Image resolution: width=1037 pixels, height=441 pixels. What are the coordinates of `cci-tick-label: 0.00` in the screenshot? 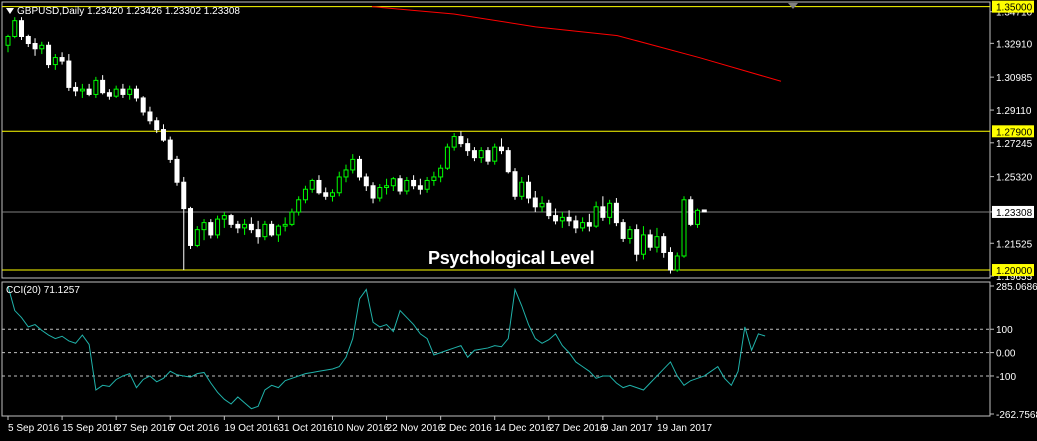 It's located at (1006, 354).